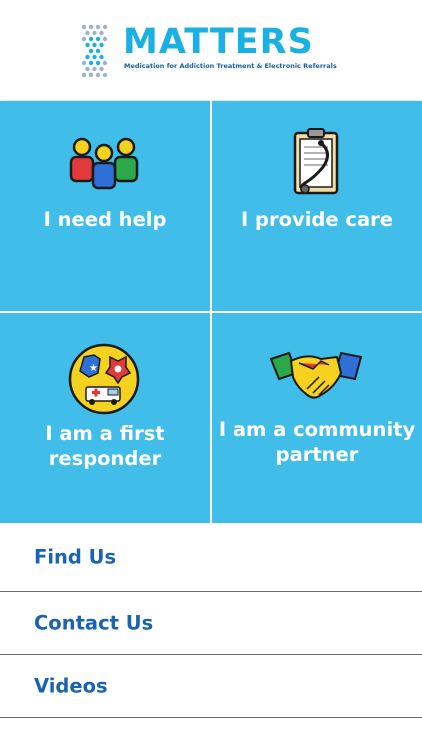 This screenshot has height=750, width=422. Describe the element at coordinates (317, 206) in the screenshot. I see `tile-provide-care: I provide care` at that location.